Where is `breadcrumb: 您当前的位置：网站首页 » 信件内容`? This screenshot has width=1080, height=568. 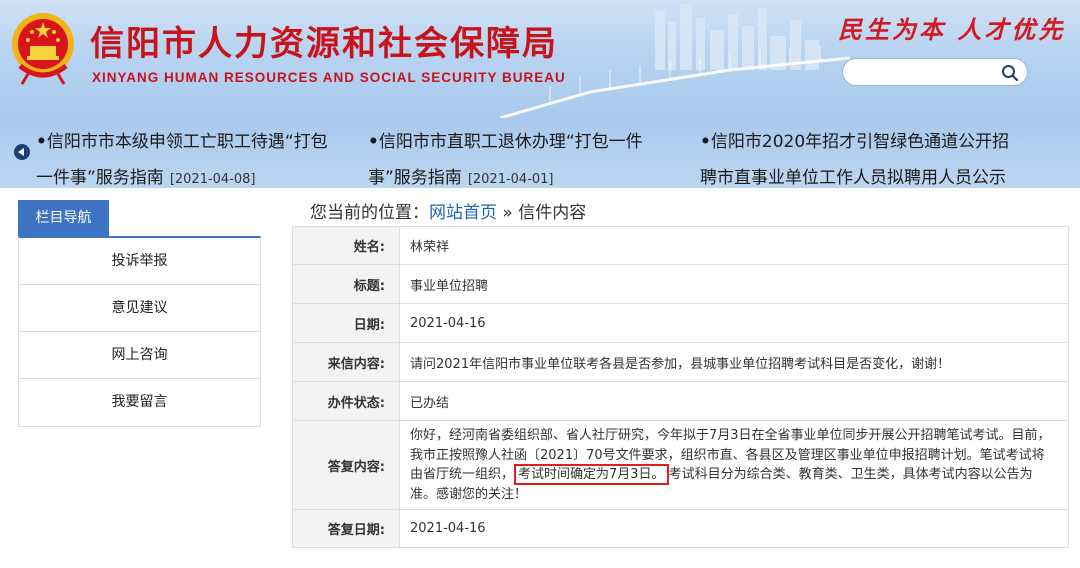
breadcrumb: 您当前的位置：网站首页 » 信件内容 is located at coordinates (448, 210).